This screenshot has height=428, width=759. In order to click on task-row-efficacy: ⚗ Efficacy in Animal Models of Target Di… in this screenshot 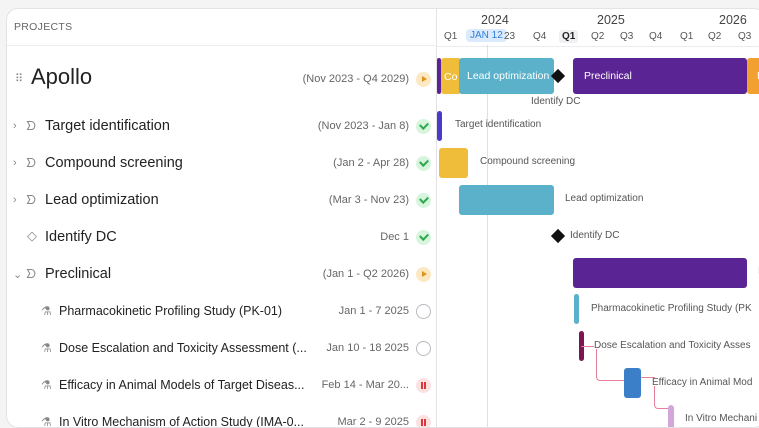, I will do `click(222, 385)`.